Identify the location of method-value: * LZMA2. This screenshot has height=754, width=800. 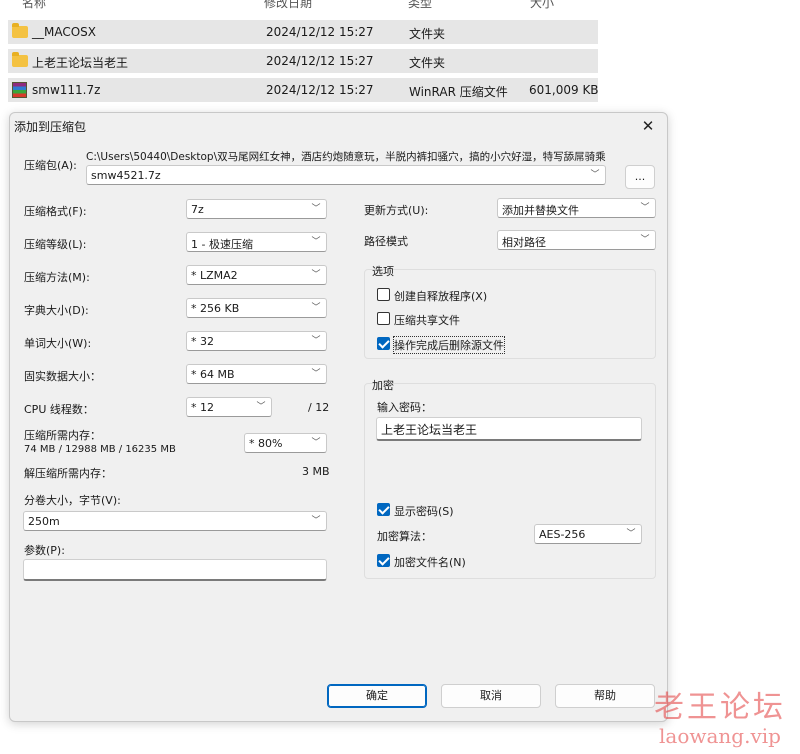
(214, 275).